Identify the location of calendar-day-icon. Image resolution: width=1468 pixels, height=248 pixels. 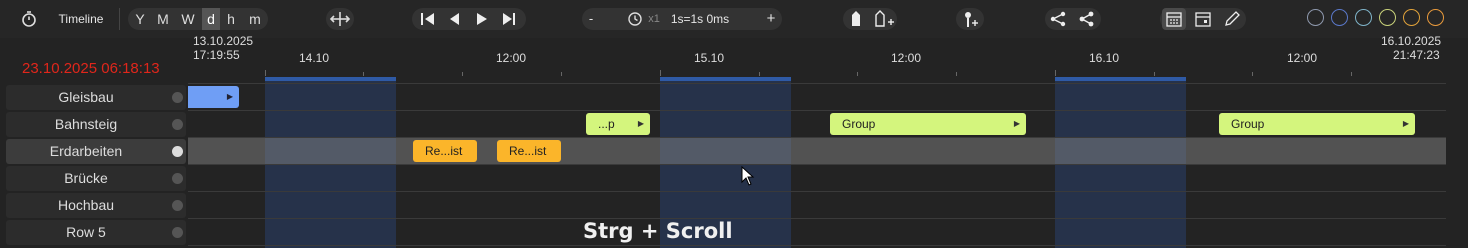
(1203, 19).